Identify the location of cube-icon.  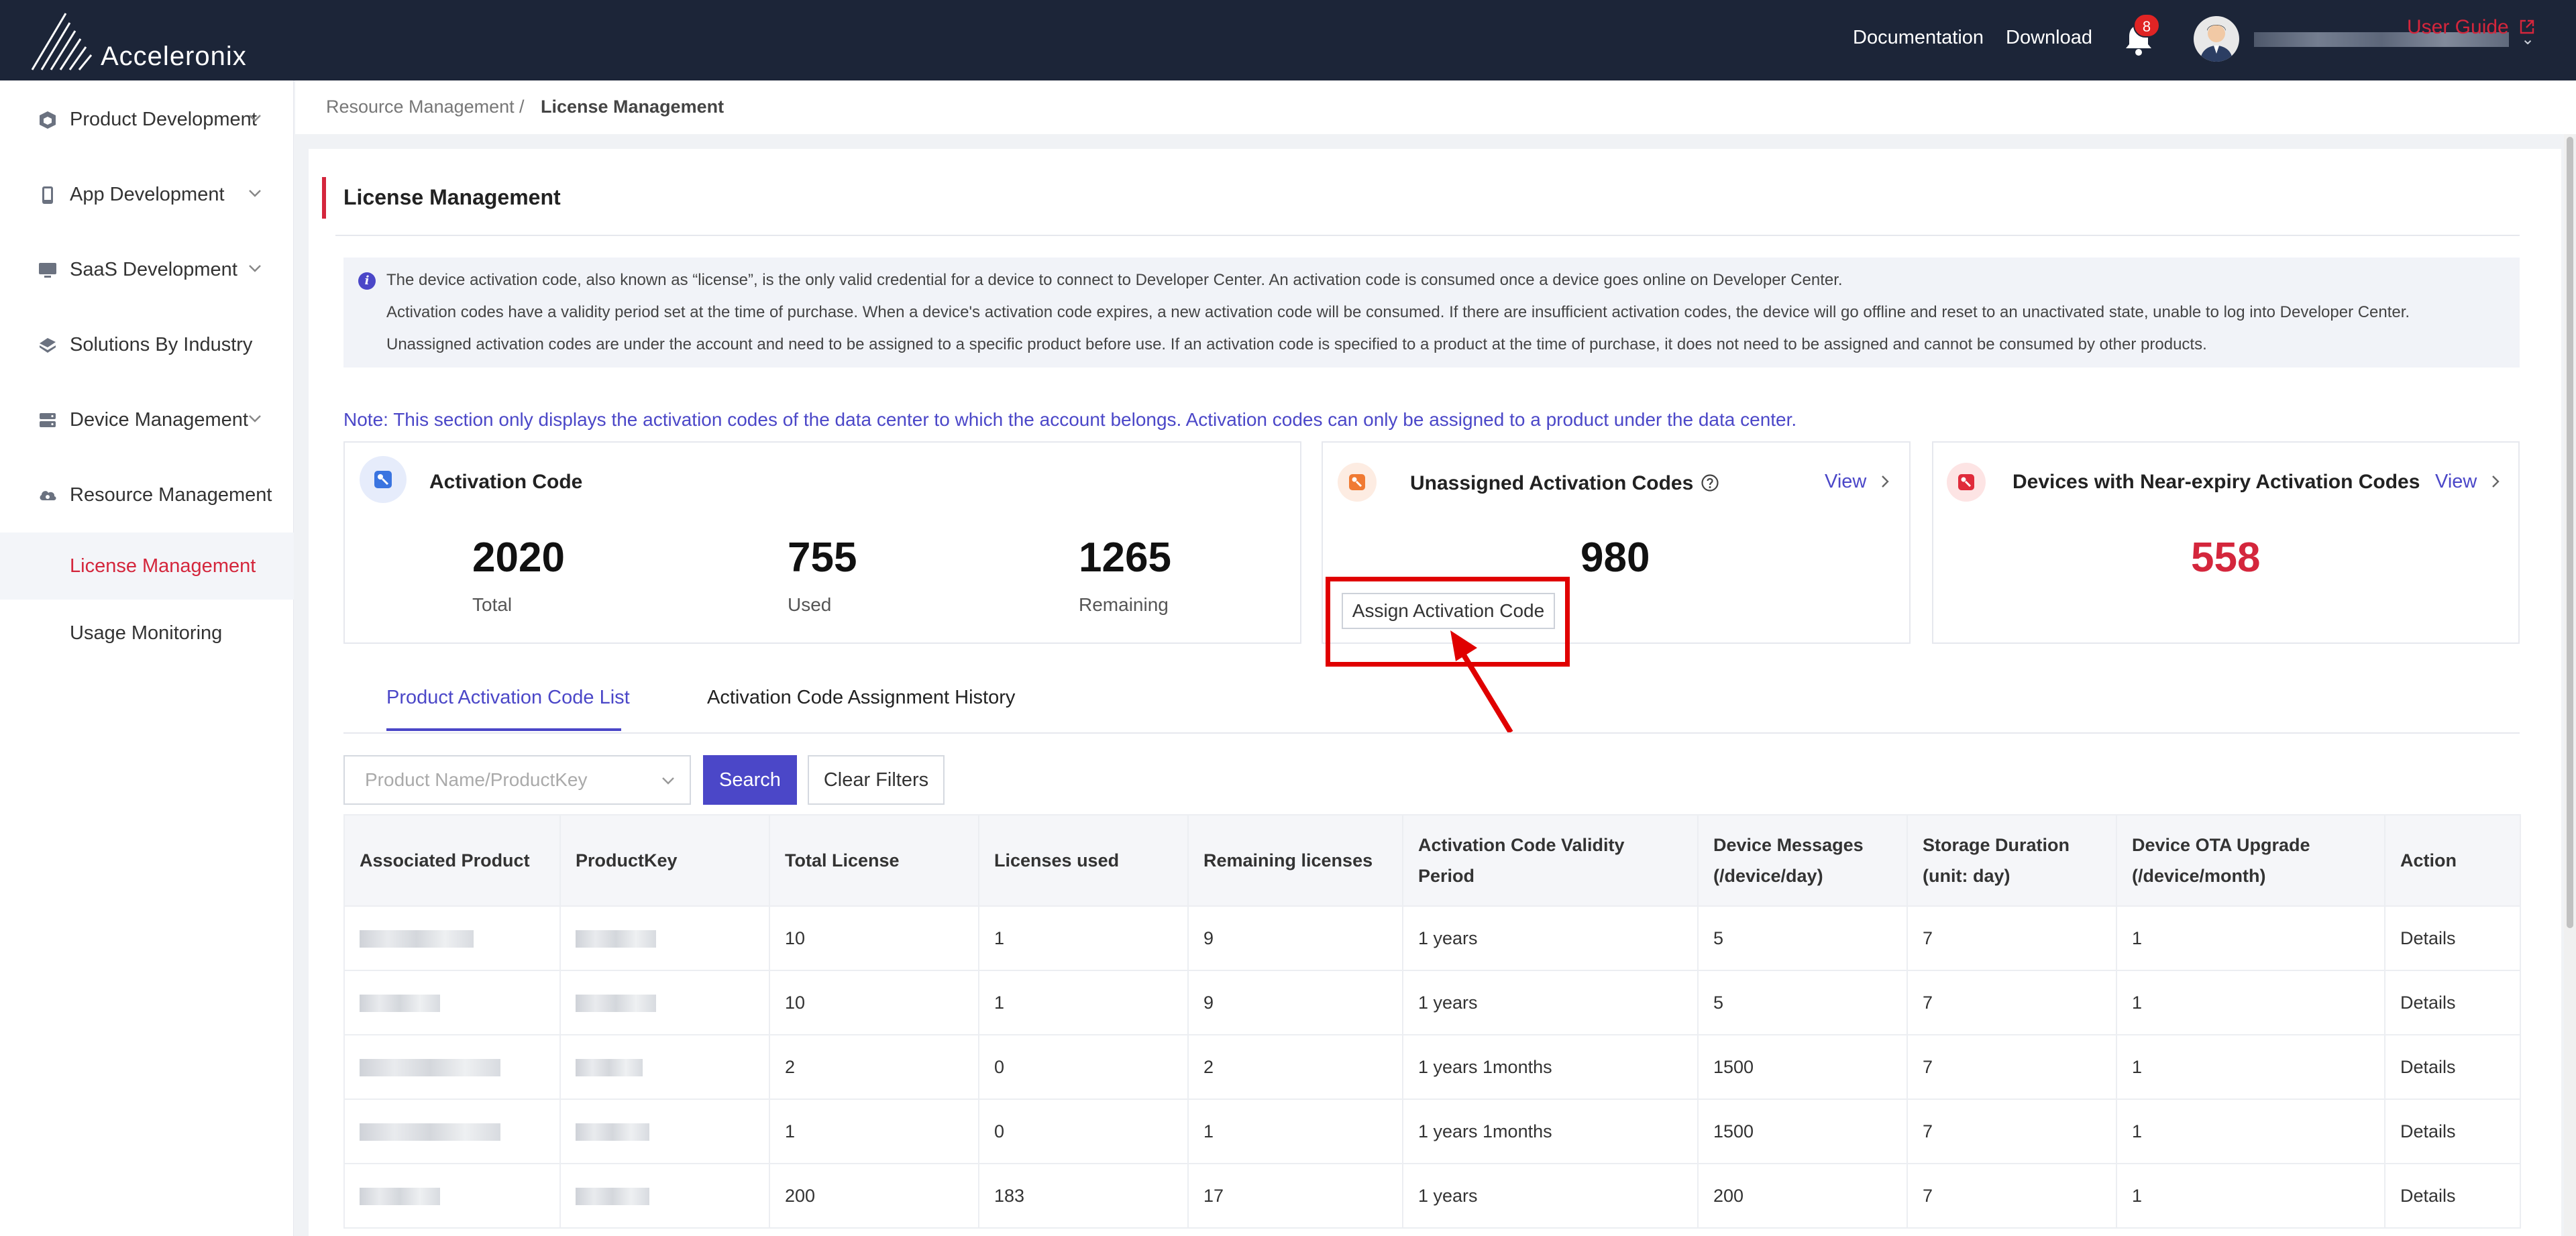
(48, 120).